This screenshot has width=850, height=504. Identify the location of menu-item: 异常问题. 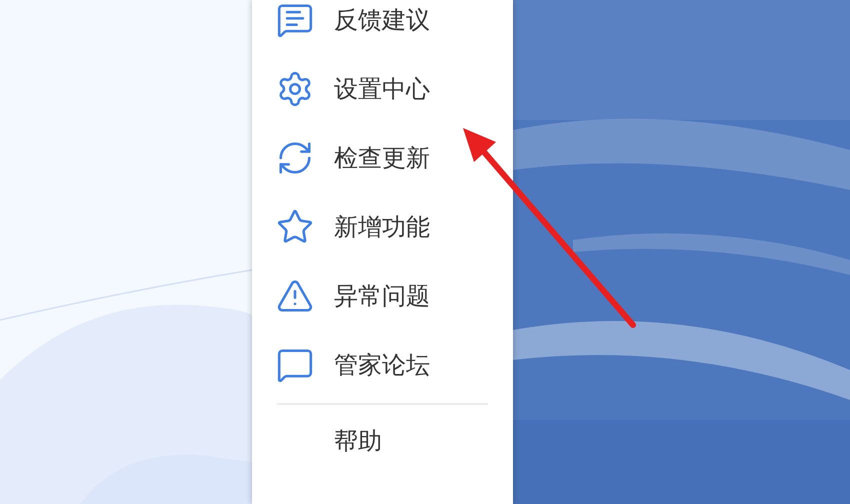
(382, 295).